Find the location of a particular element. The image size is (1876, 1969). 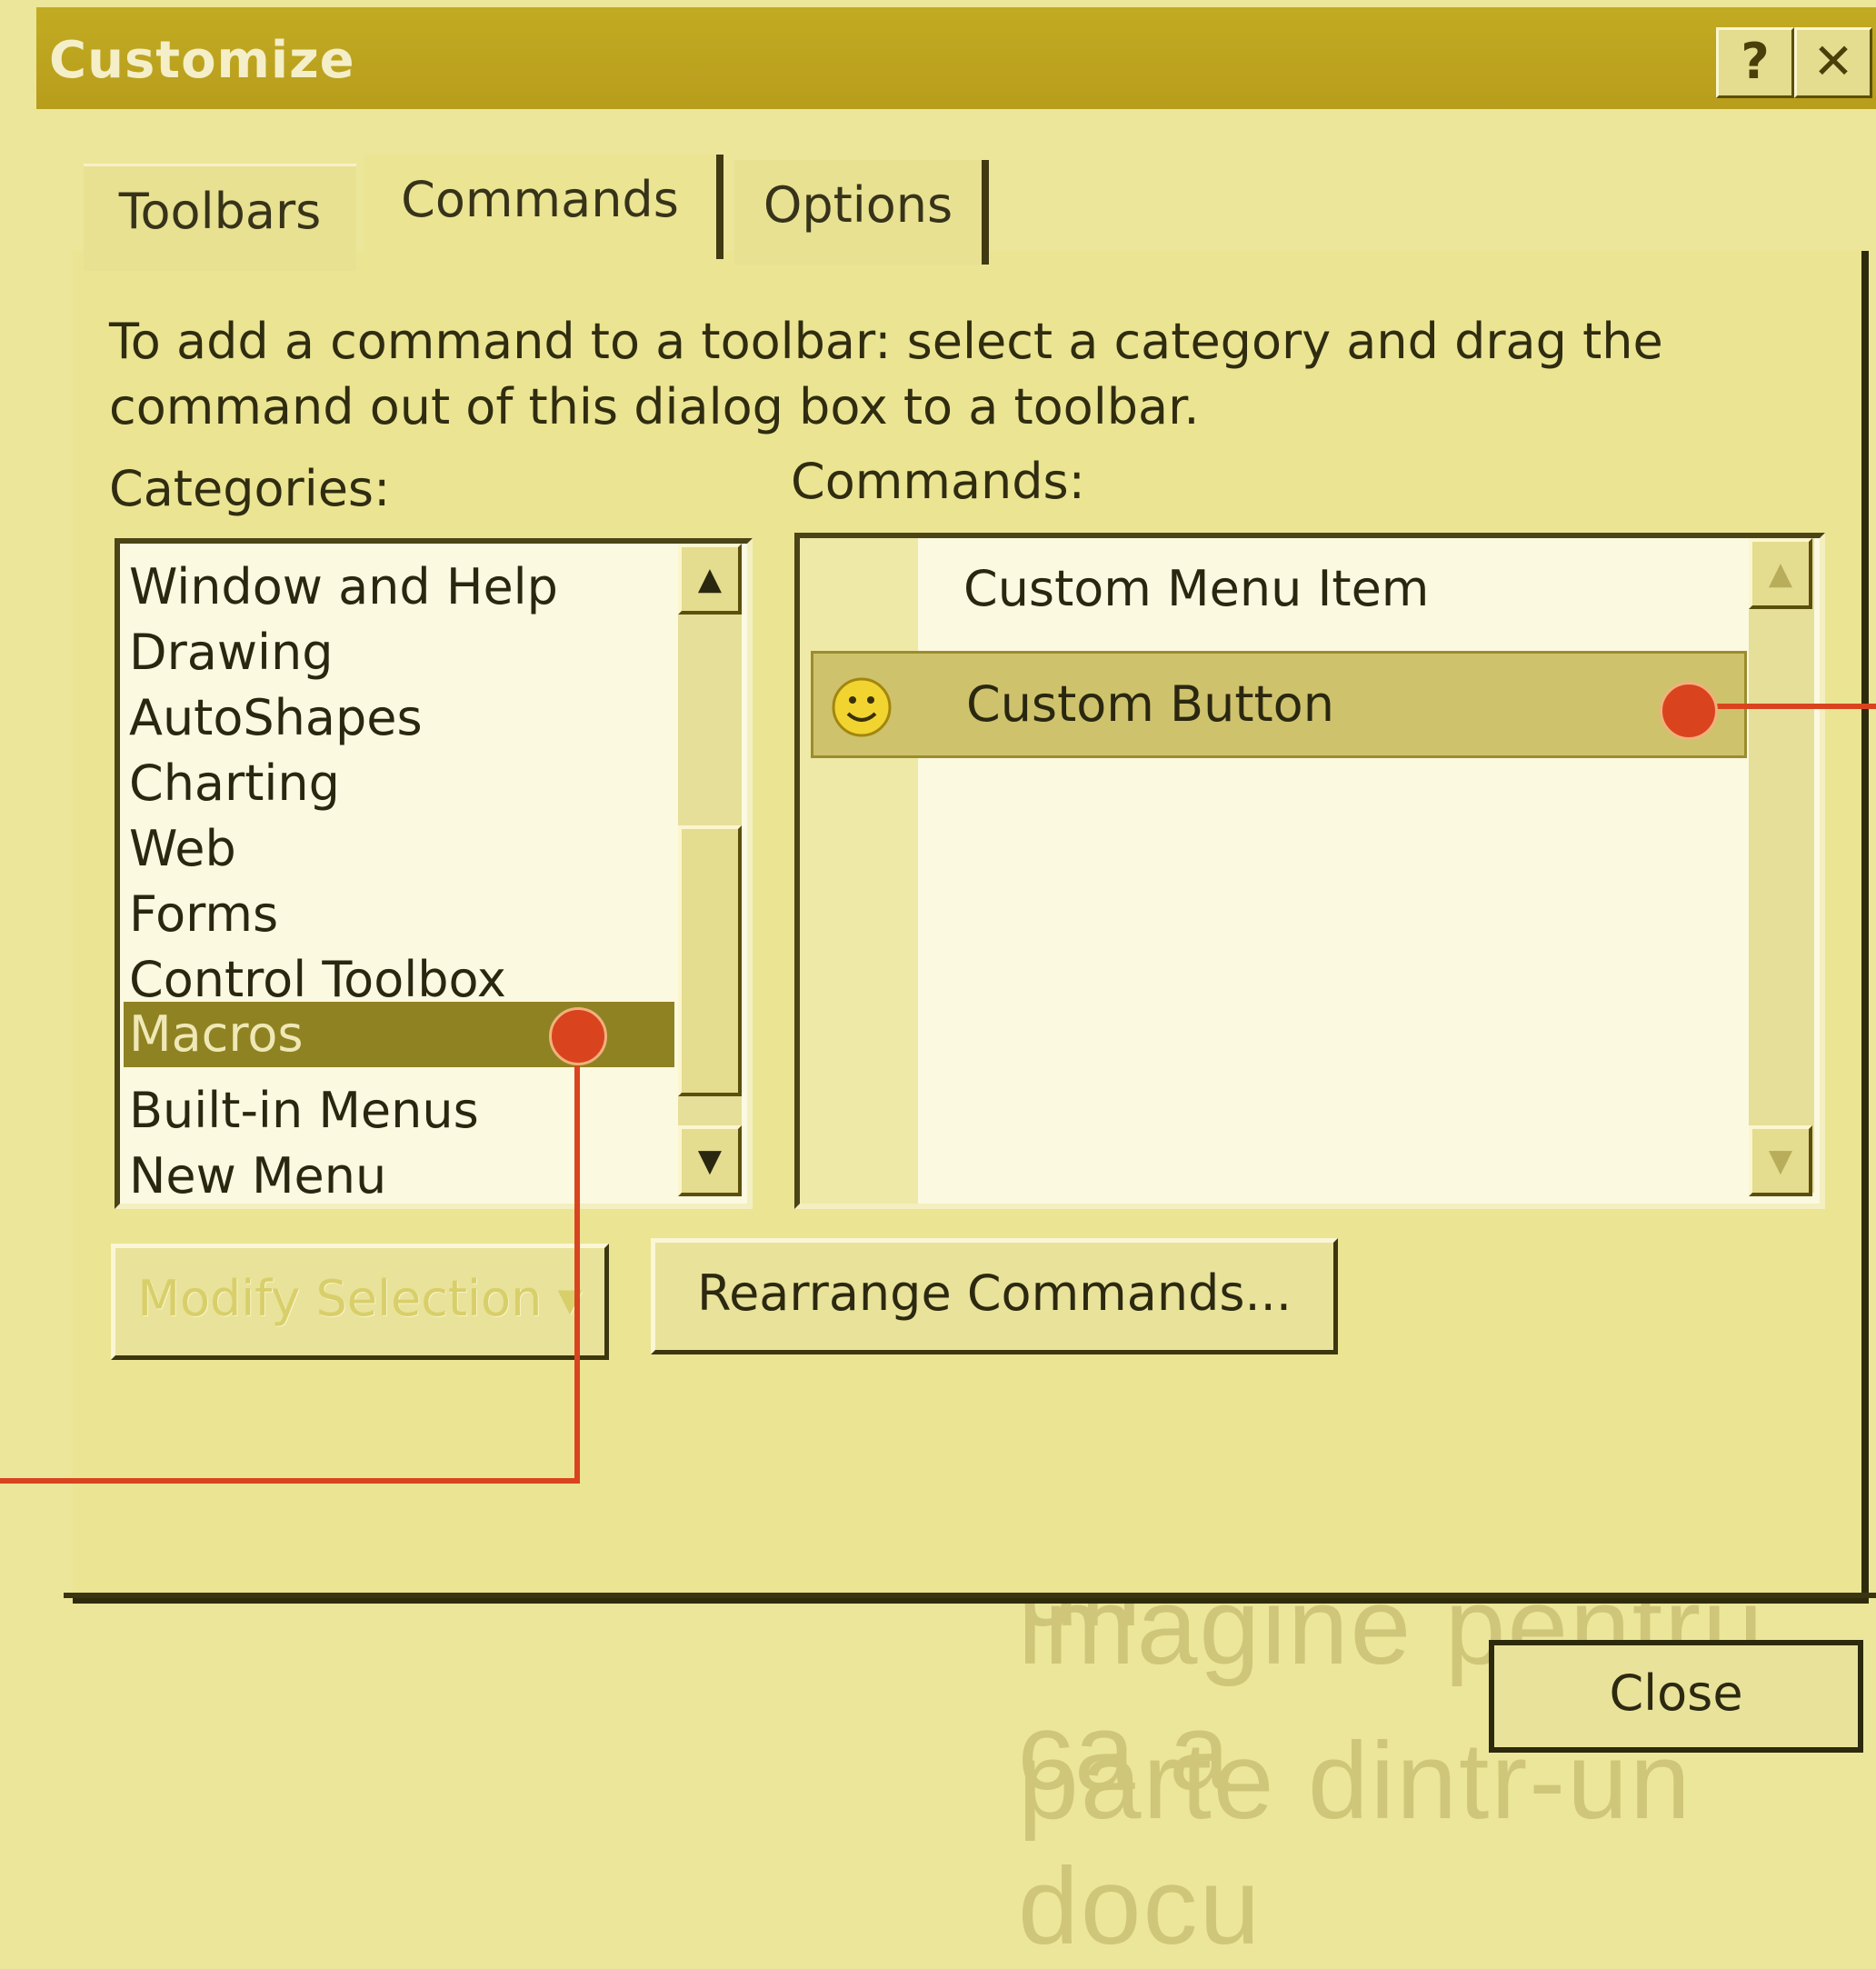

list-item: New Menu is located at coordinates (401, 1174).